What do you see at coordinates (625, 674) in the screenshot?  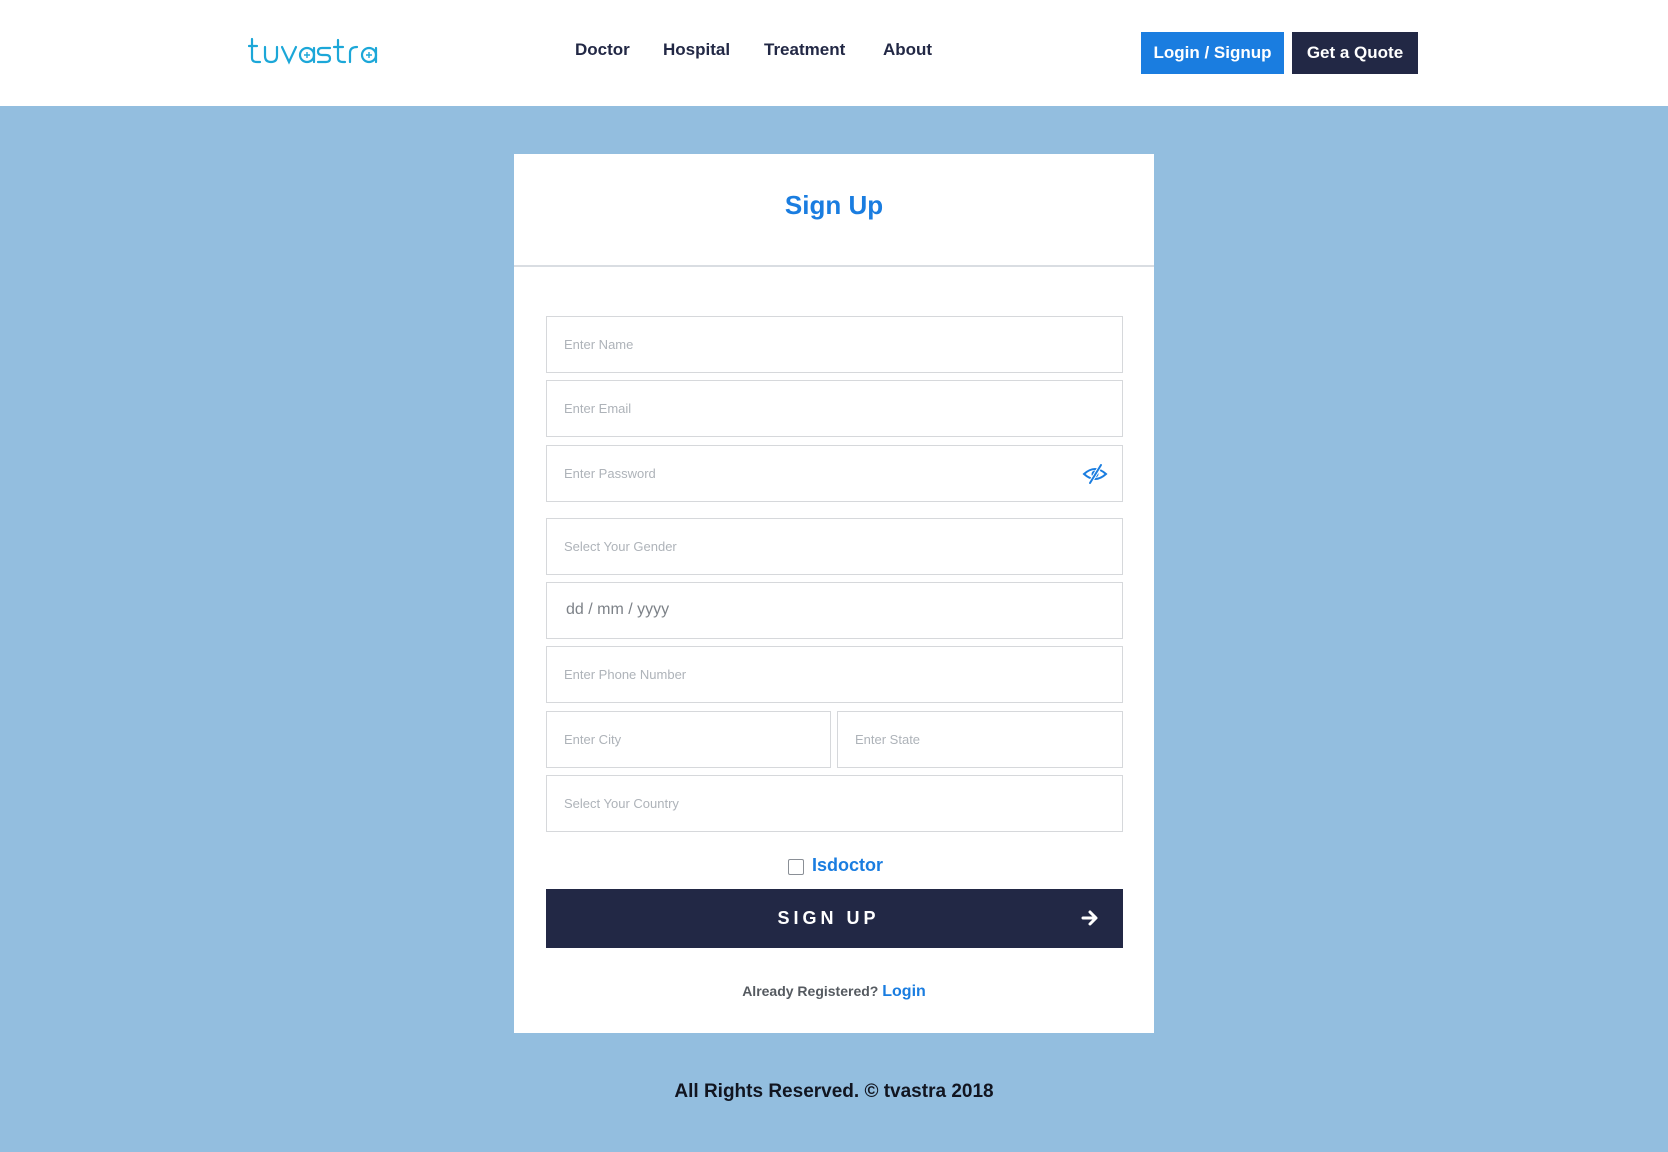 I see `phone-placeholder: Enter Phone Number` at bounding box center [625, 674].